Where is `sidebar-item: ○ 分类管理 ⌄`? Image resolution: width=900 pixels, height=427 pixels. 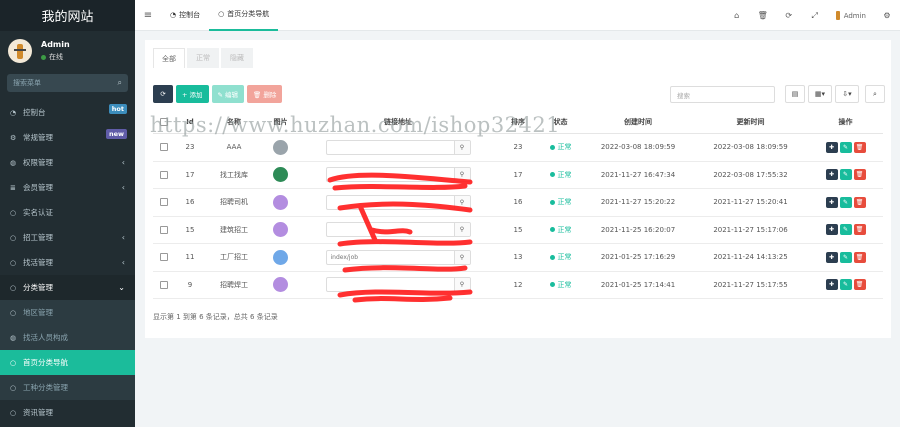
sidebar-item: ○ 分类管理 ⌄ is located at coordinates (67, 287).